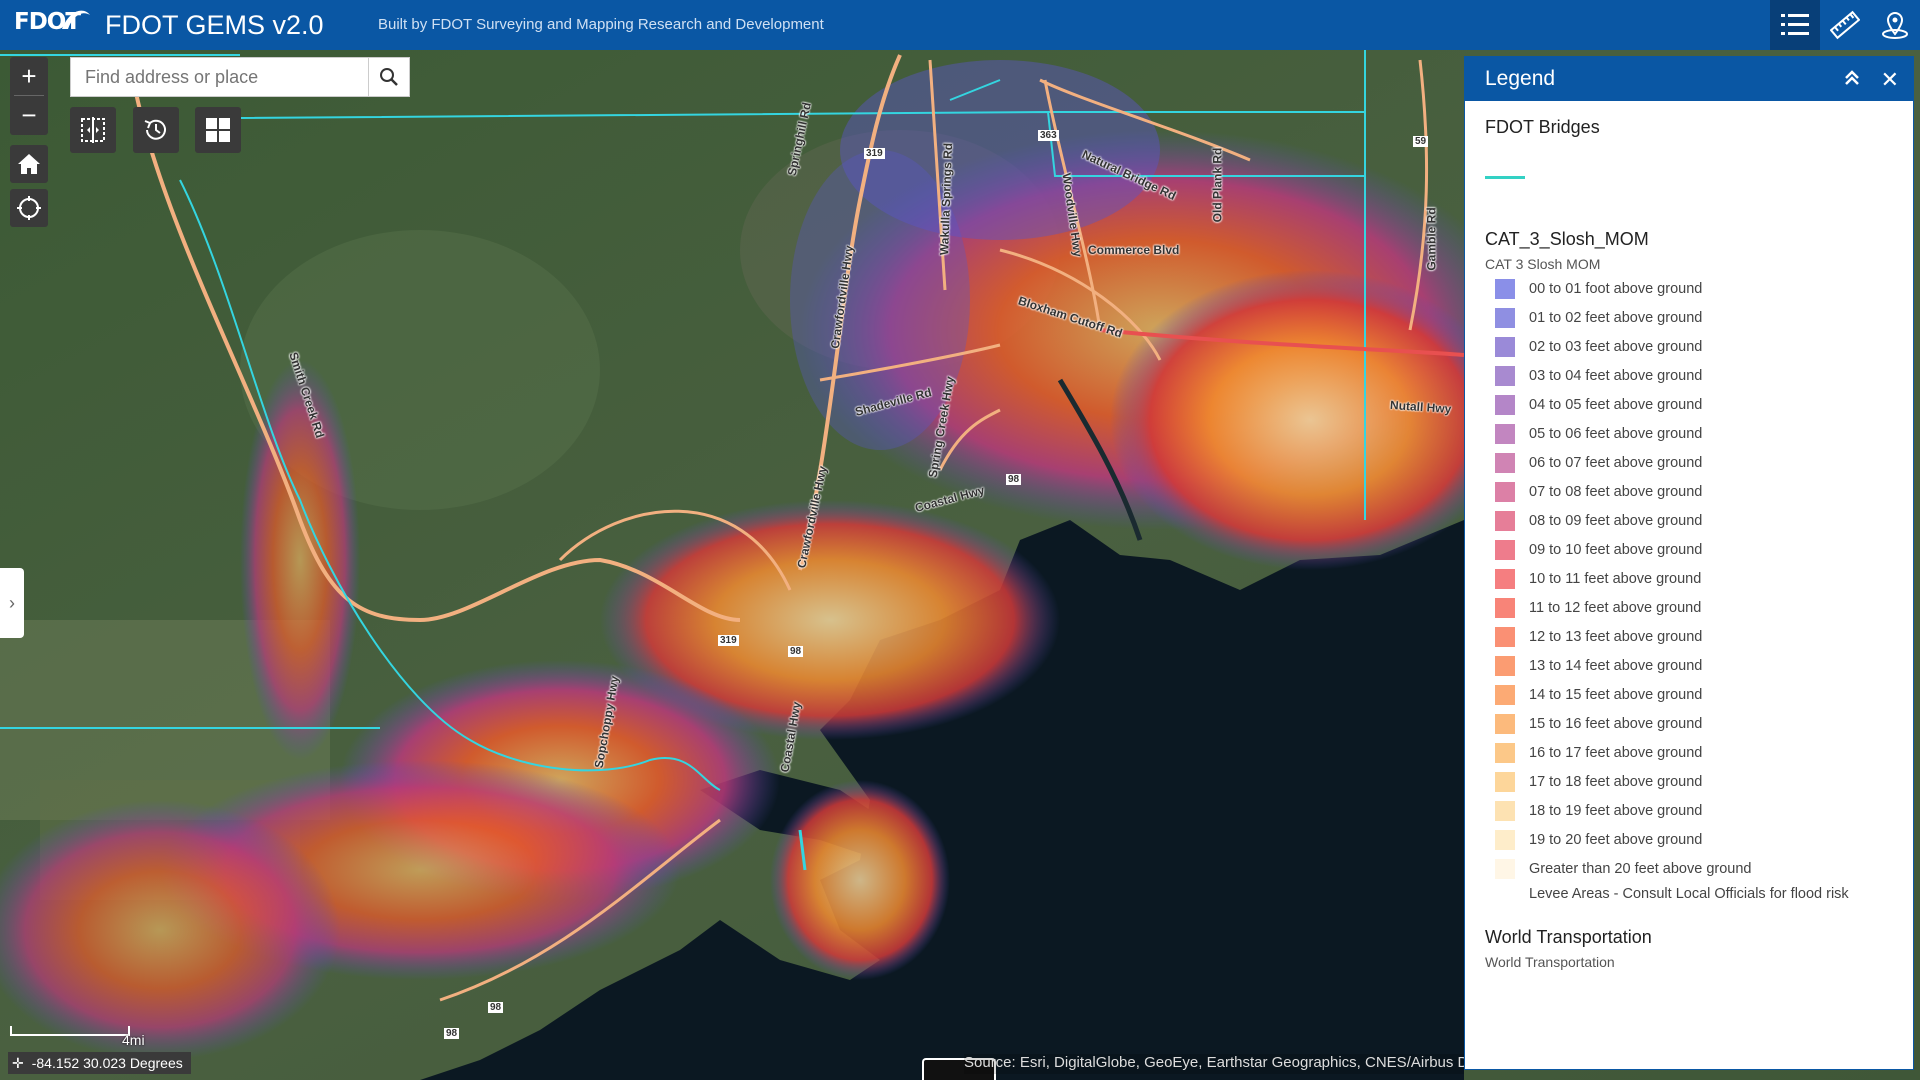 The image size is (1920, 1080). I want to click on search-box, so click(240, 77).